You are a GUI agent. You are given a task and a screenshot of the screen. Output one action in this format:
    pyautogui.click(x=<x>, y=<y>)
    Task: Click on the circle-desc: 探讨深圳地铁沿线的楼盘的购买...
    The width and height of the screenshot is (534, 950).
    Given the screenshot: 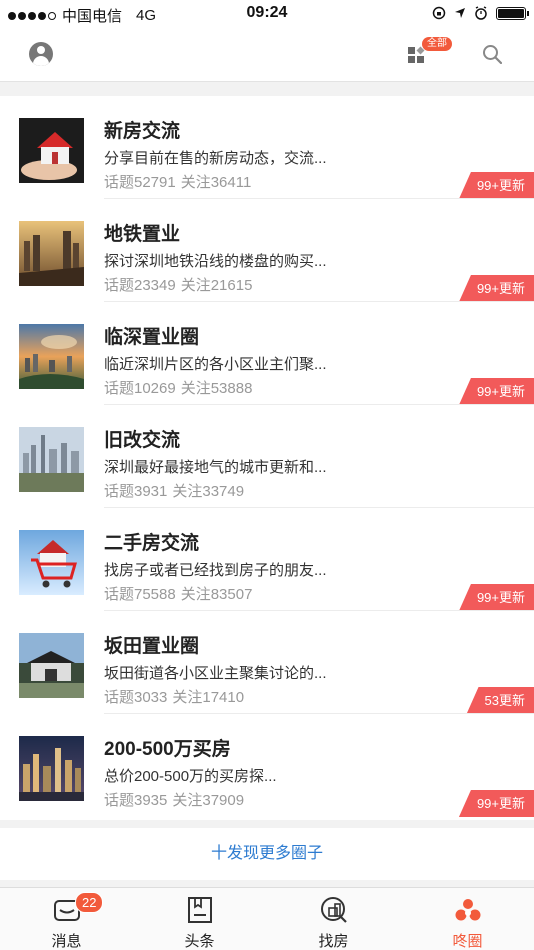 What is the action you would take?
    pyautogui.click(x=215, y=261)
    